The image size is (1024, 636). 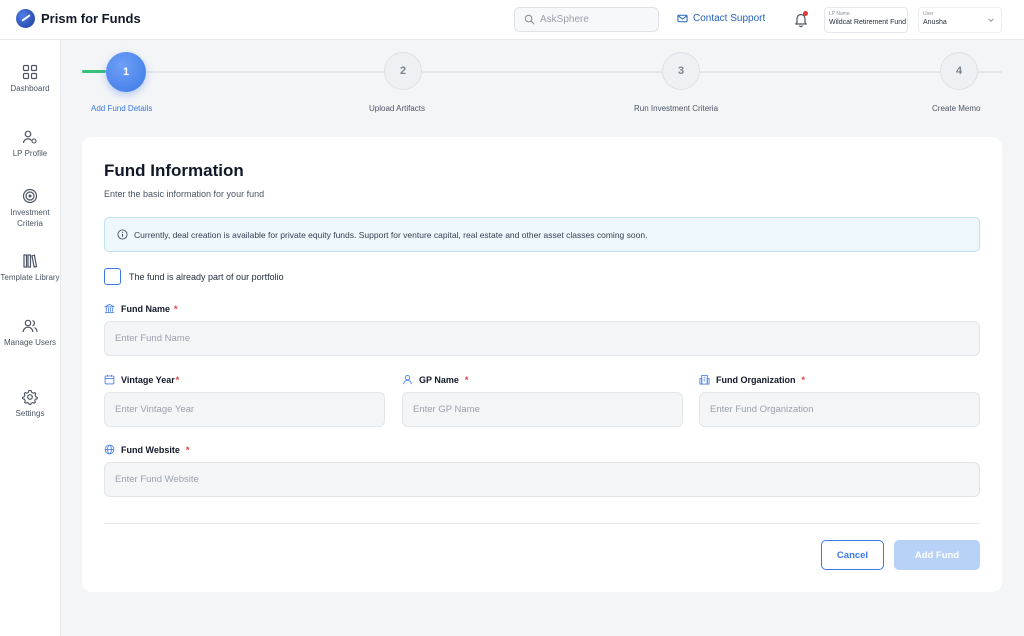 I want to click on contact-support-label: Contact Support, so click(x=729, y=18).